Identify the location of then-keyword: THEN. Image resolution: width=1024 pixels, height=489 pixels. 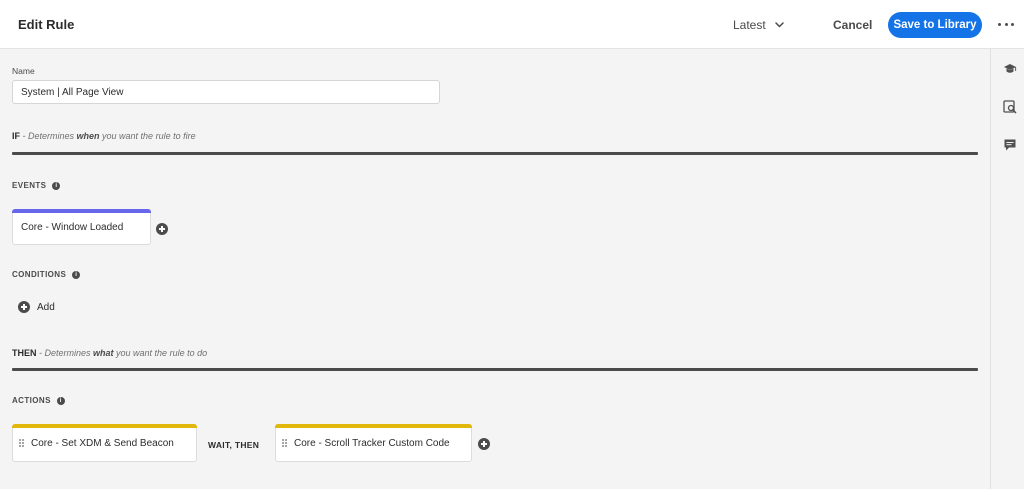
(24, 353).